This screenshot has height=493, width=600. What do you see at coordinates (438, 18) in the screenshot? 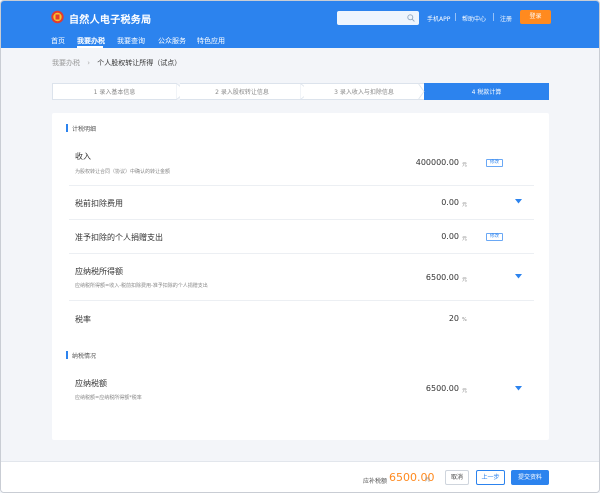
I see `mobile-app-link: 手机APP` at bounding box center [438, 18].